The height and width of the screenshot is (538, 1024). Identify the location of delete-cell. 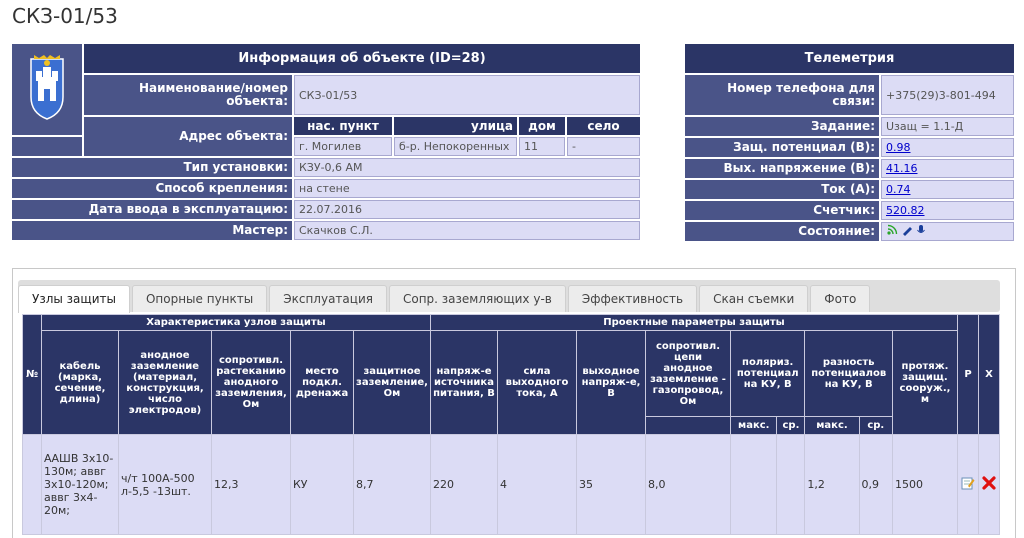
(989, 484).